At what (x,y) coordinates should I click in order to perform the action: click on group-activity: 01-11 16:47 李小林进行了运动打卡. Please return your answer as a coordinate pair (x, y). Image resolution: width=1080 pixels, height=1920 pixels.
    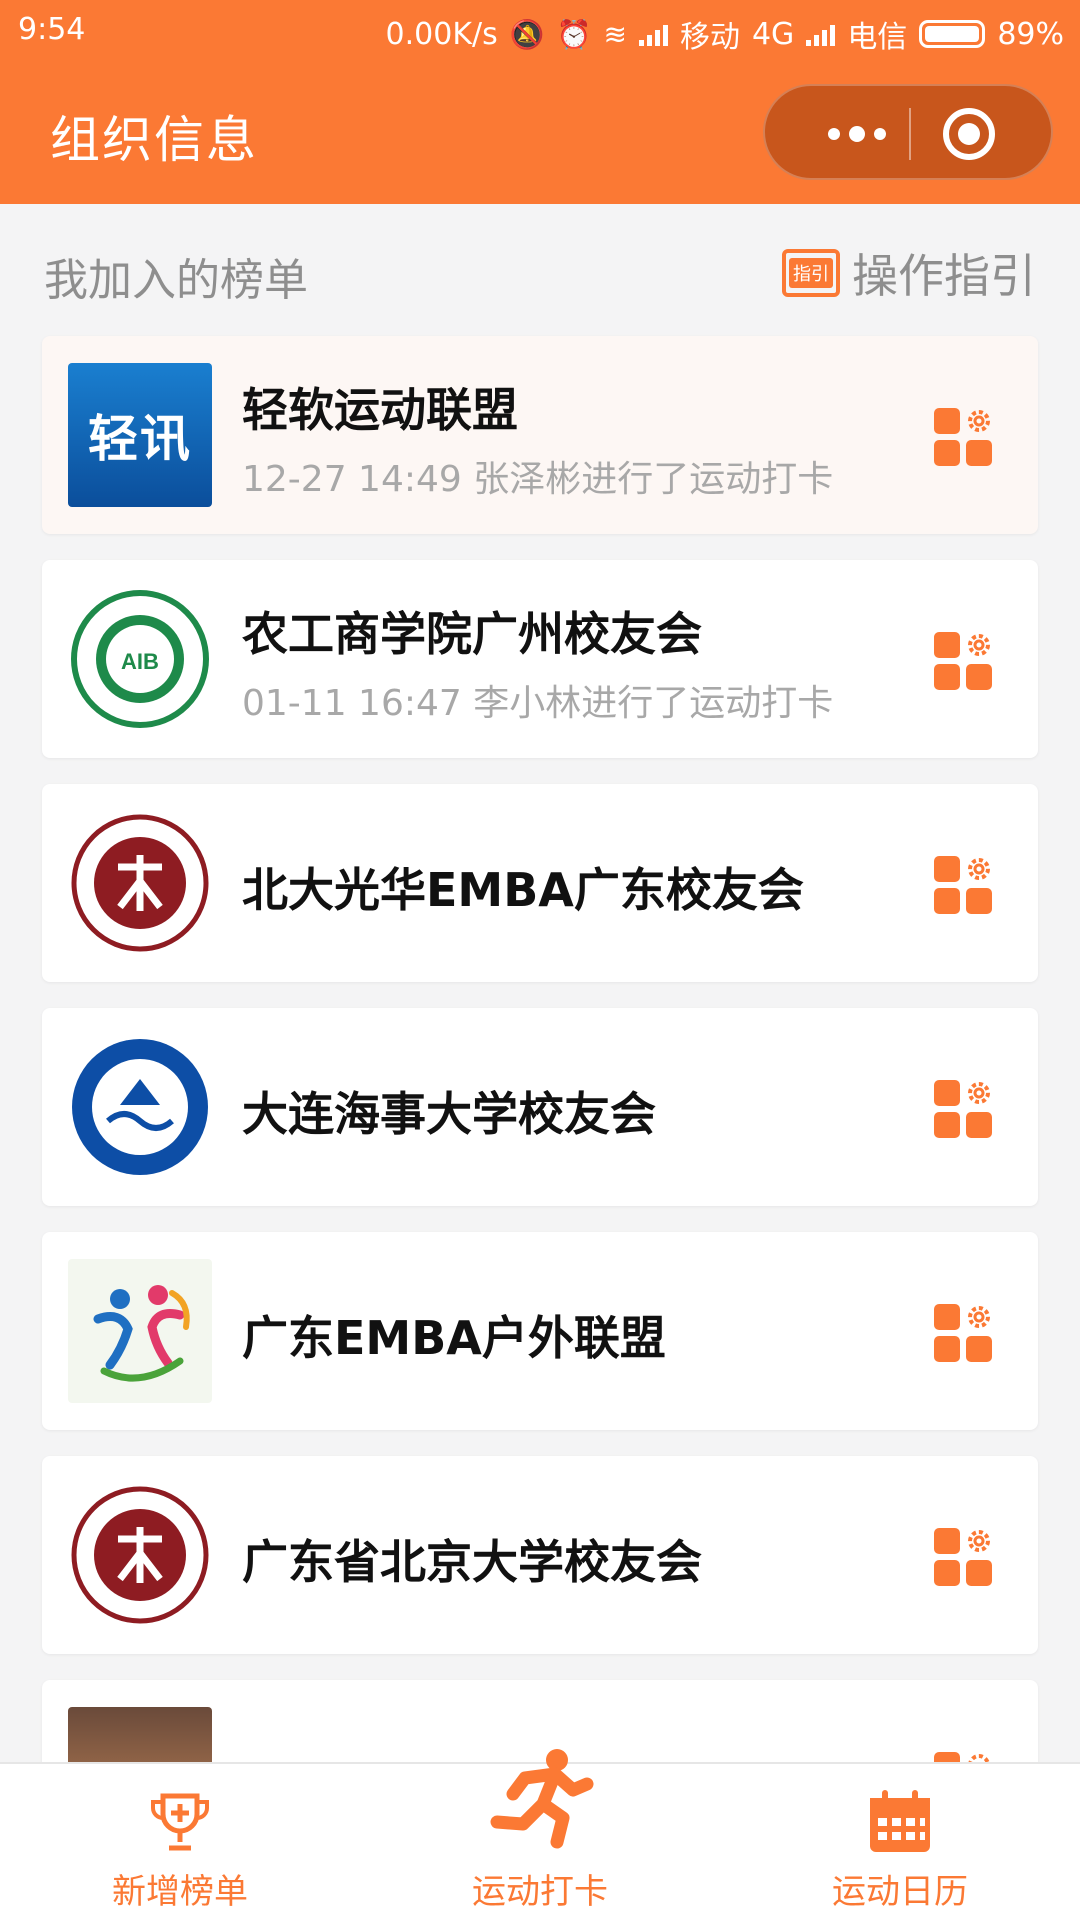
    Looking at the image, I should click on (538, 703).